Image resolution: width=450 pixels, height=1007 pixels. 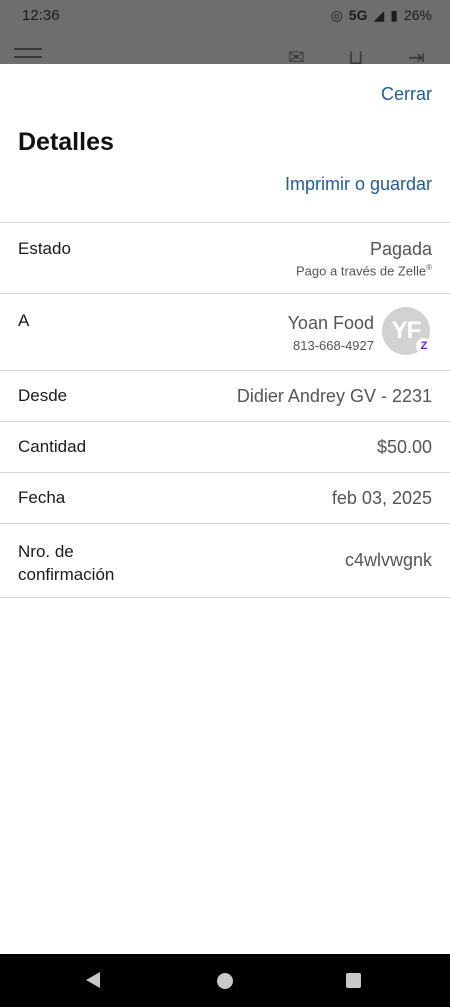 I want to click on detail-row-amount: Cantidad $50.00, so click(x=225, y=447).